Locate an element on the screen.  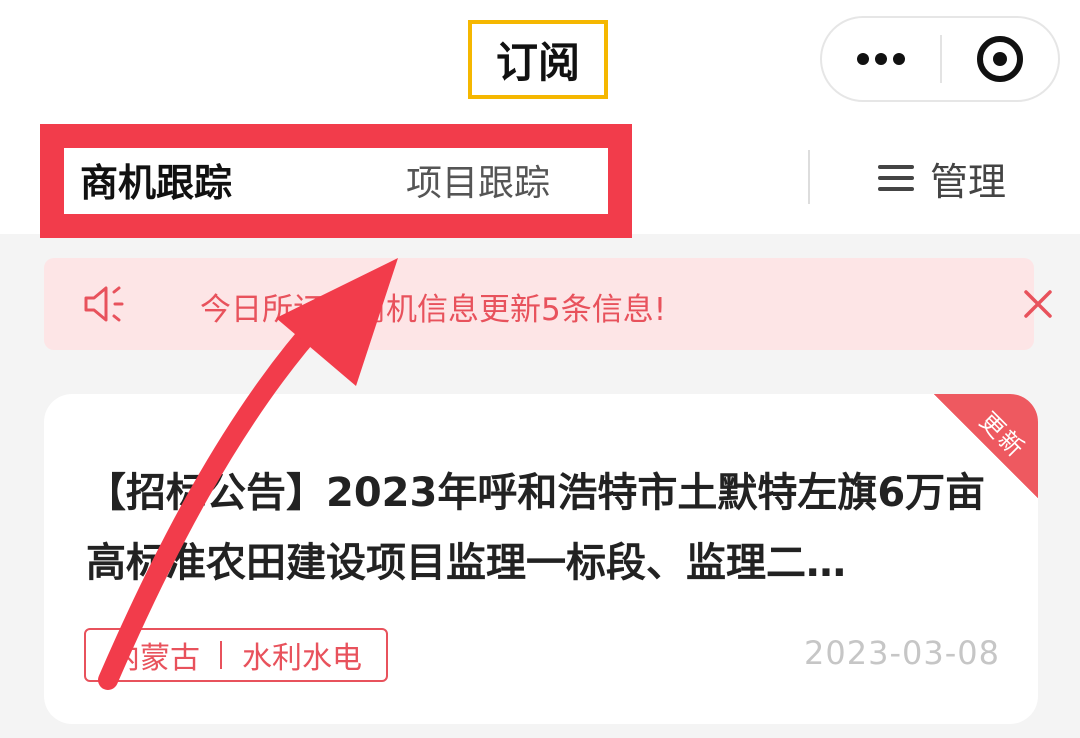
manage-label: 管理 is located at coordinates (968, 181).